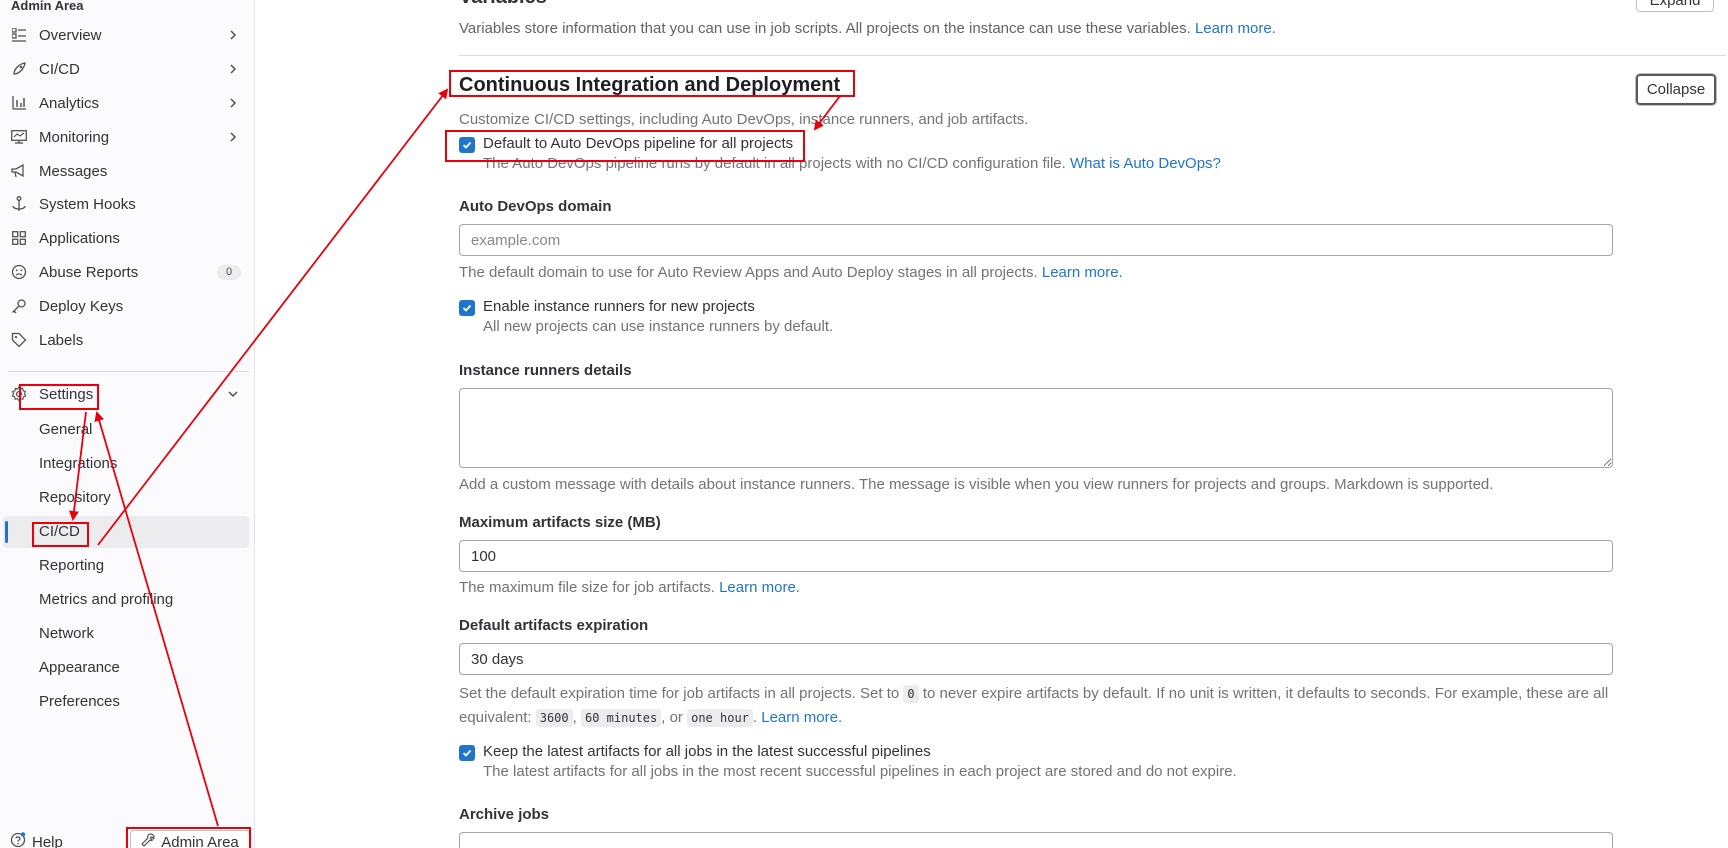 Image resolution: width=1728 pixels, height=848 pixels. Describe the element at coordinates (47, 840) in the screenshot. I see `help-label: Help` at that location.